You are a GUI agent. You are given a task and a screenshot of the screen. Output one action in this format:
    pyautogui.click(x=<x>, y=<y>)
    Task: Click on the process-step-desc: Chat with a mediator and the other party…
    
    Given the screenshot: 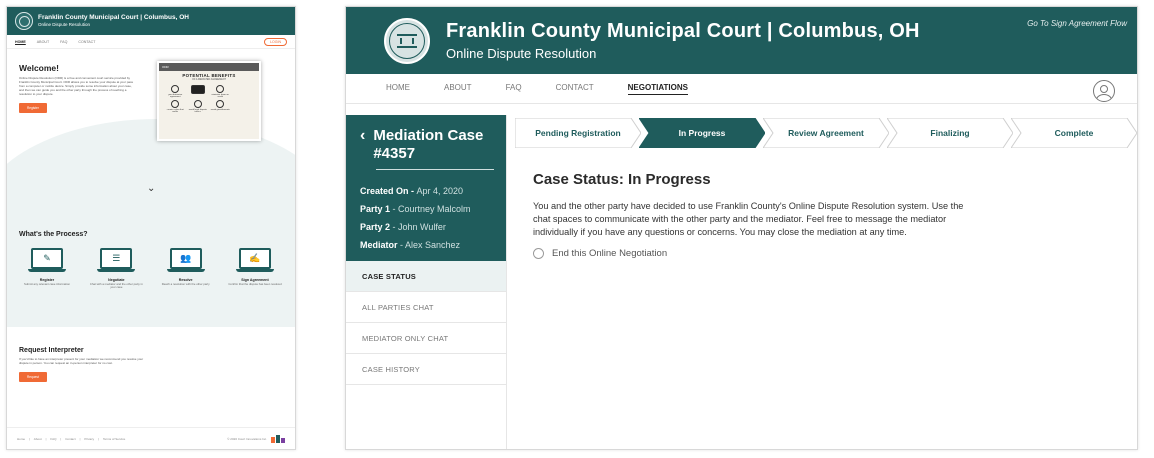 What is the action you would take?
    pyautogui.click(x=116, y=286)
    